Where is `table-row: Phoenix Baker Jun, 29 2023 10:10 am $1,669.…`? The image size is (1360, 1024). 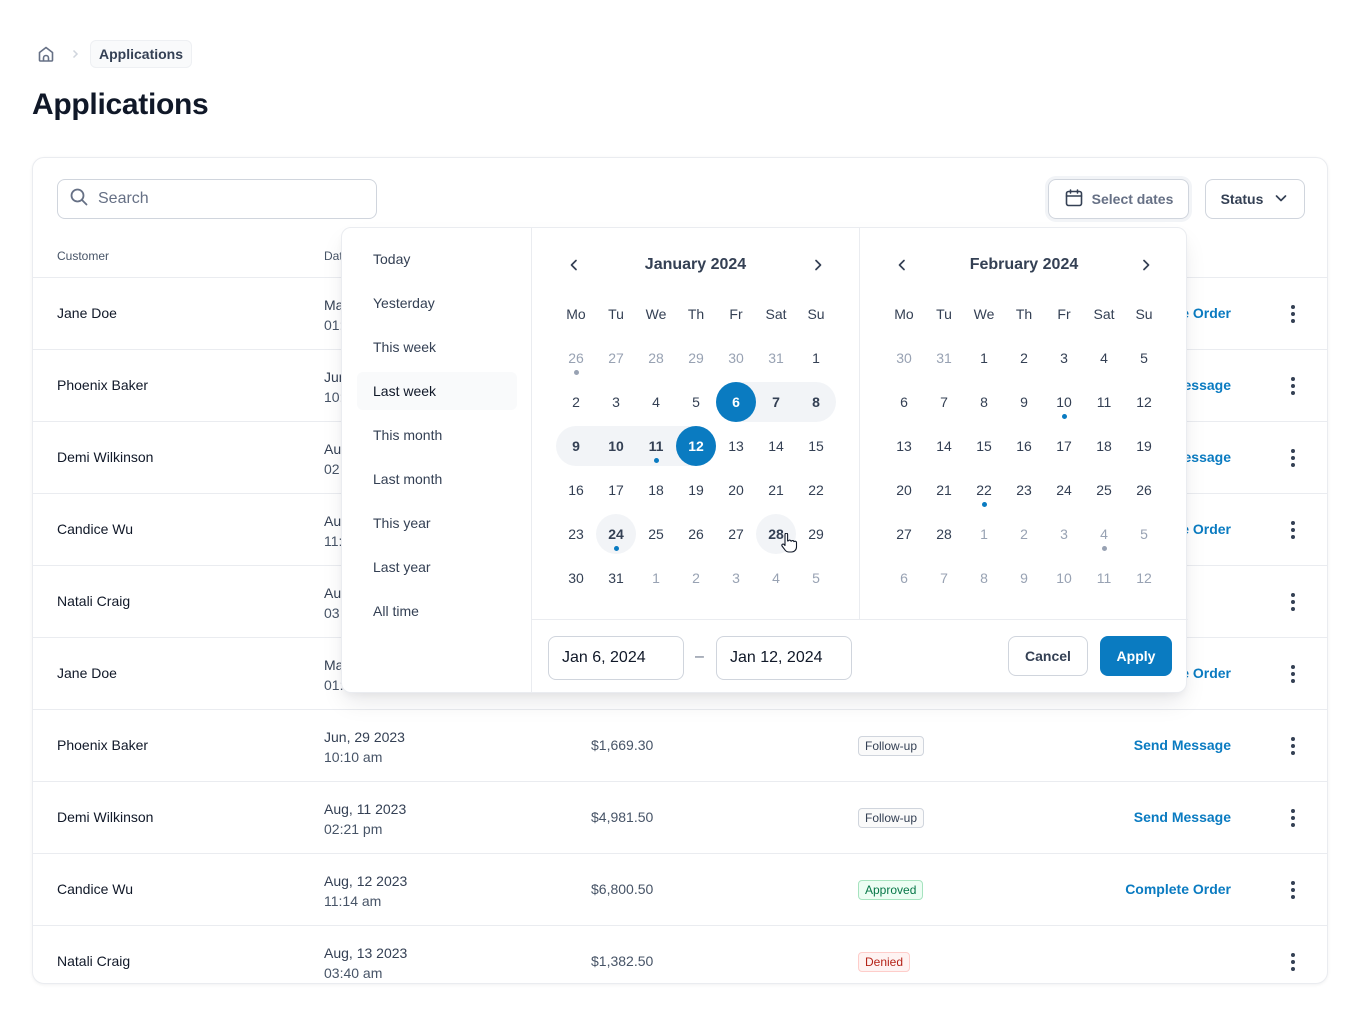 table-row: Phoenix Baker Jun, 29 2023 10:10 am $1,669.… is located at coordinates (680, 746).